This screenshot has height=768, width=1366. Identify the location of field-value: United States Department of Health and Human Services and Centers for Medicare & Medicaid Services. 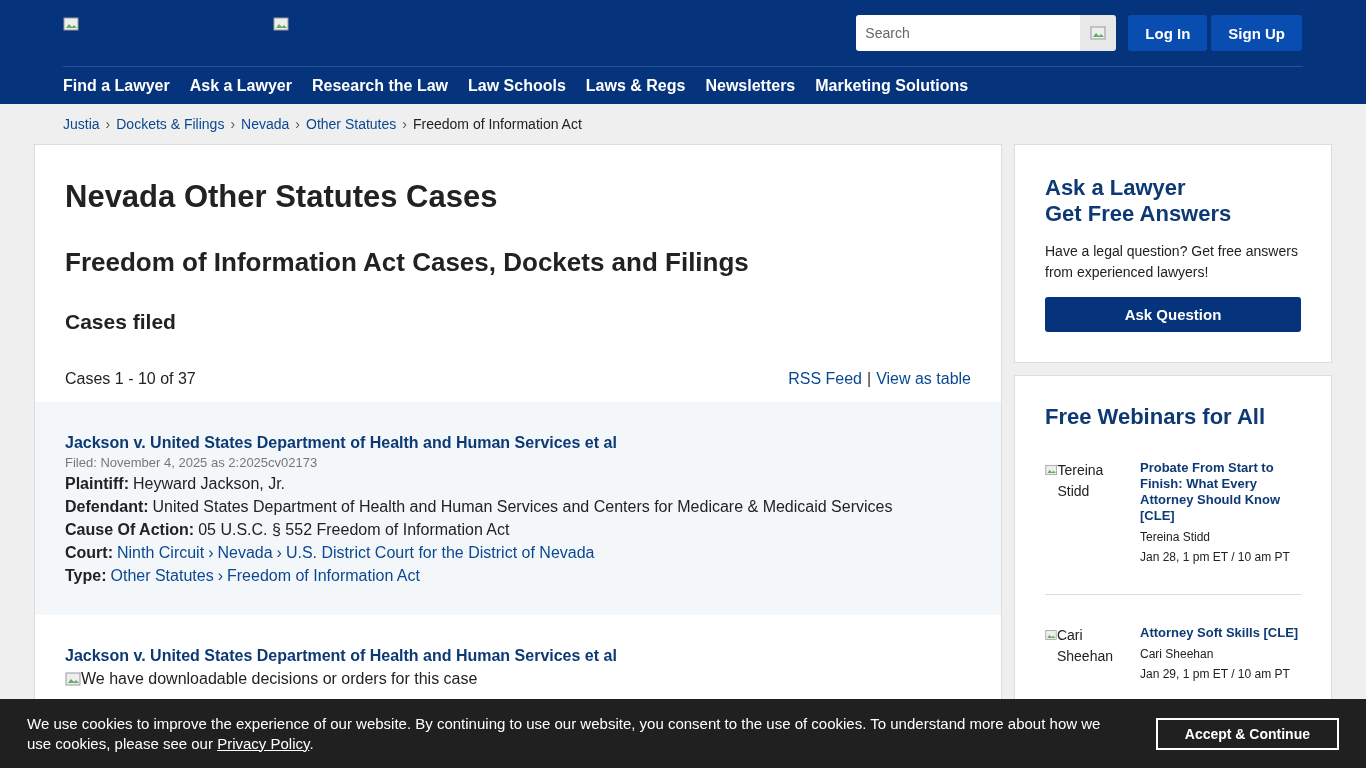
(522, 507).